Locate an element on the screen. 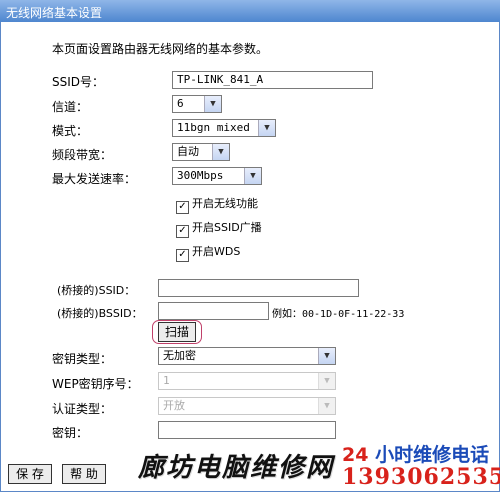 This screenshot has width=500, height=492. enable-ssid-broadcast-checkbox: ✓ 开启SSID广播 is located at coordinates (219, 228).